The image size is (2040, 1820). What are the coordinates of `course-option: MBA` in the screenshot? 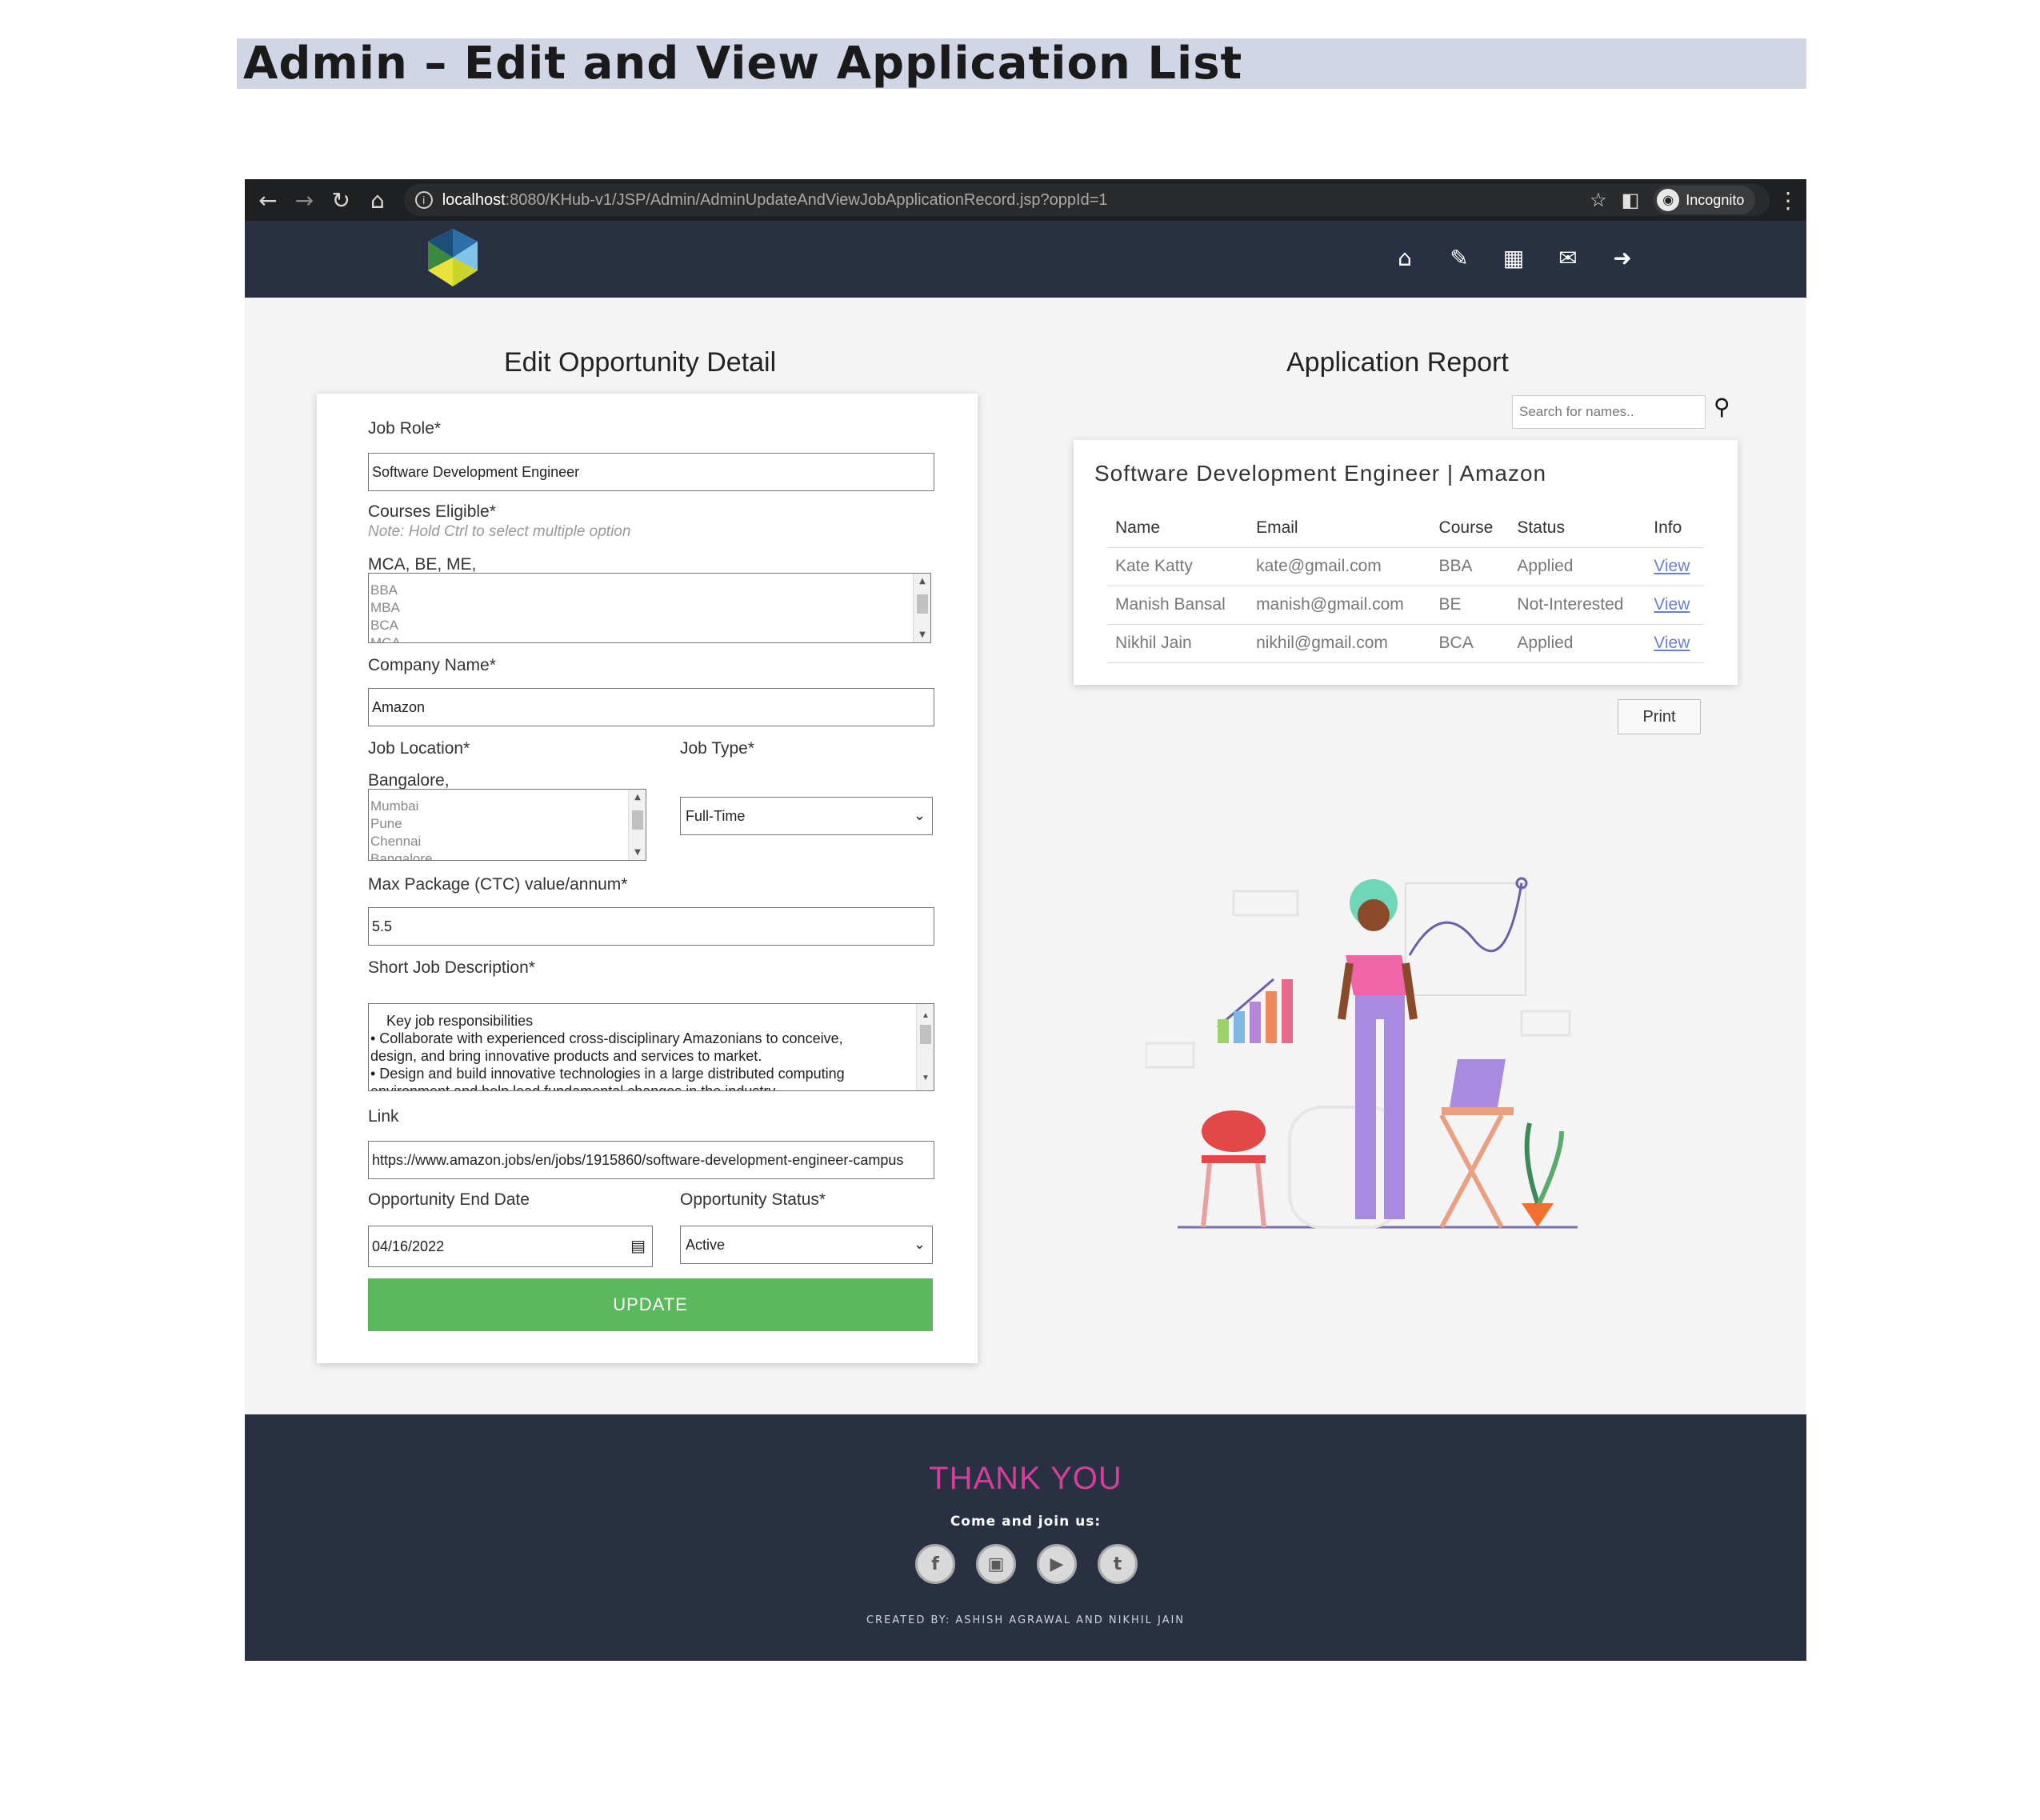 It's located at (649, 608).